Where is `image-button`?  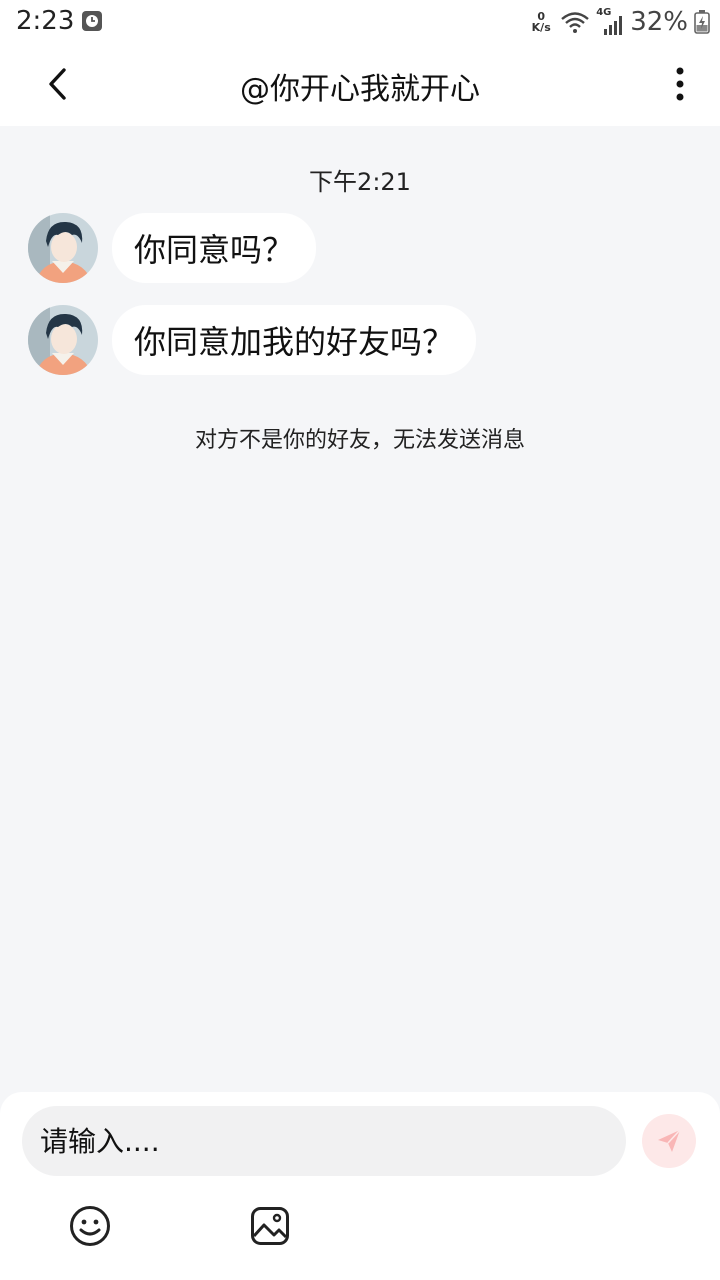
image-button is located at coordinates (270, 1226).